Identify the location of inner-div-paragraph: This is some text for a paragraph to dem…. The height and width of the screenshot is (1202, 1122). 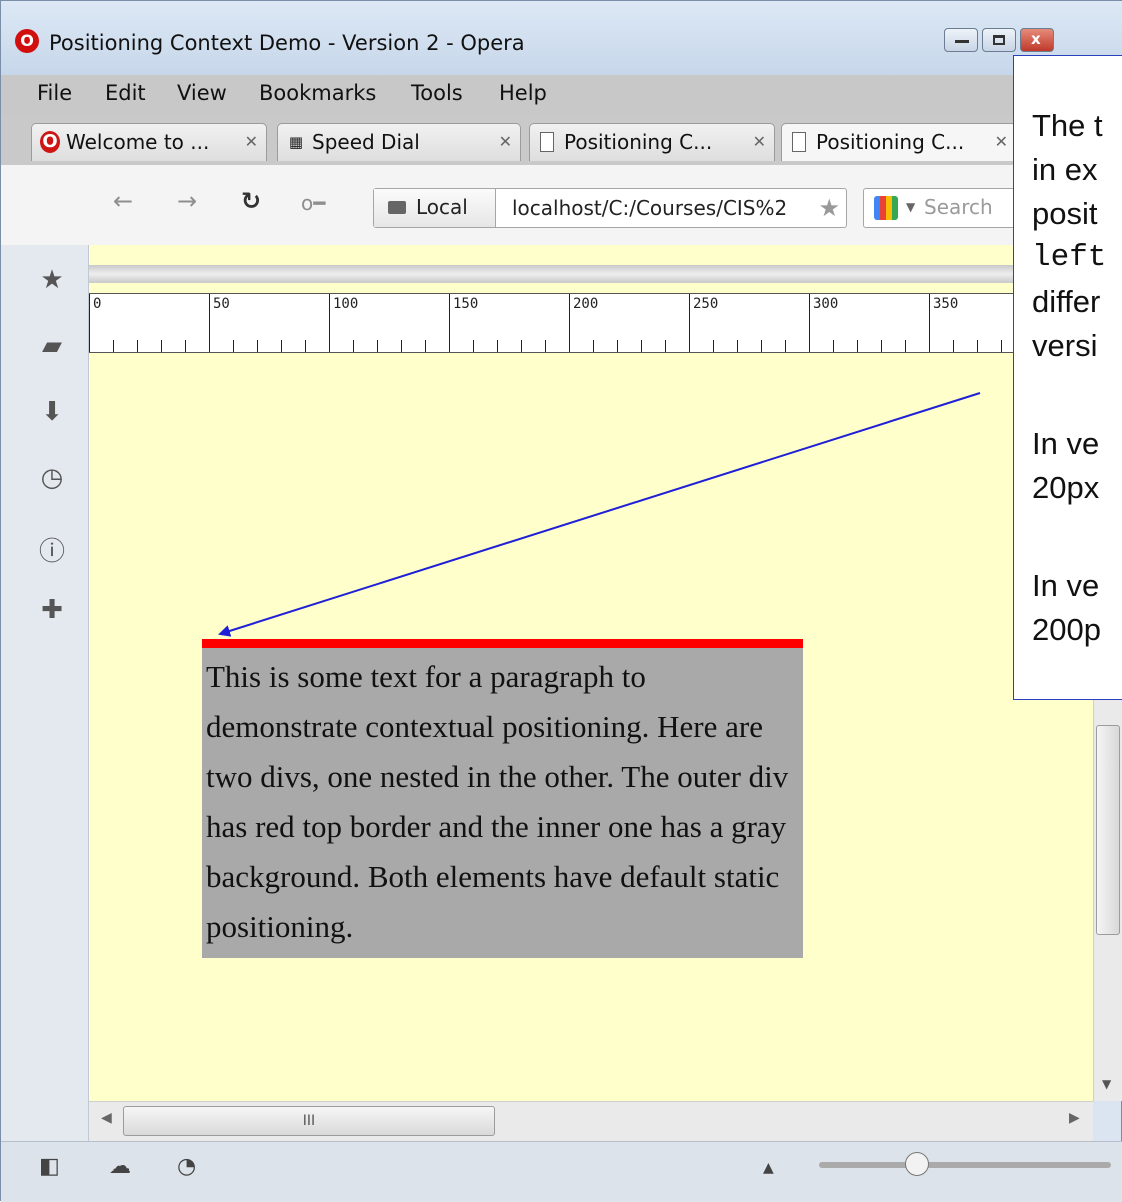
(502, 803).